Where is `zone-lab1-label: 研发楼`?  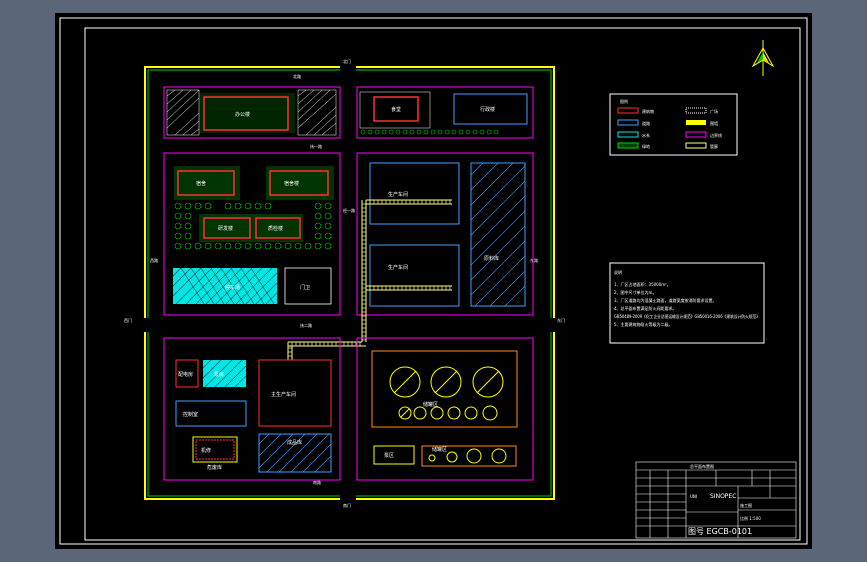 zone-lab1-label: 研发楼 is located at coordinates (225, 228).